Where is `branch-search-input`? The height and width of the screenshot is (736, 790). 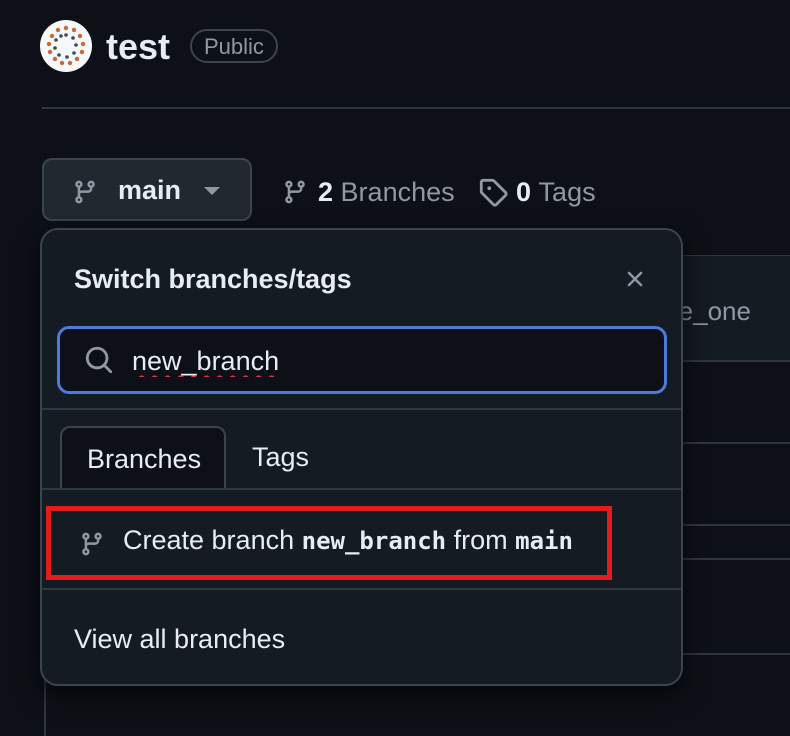
branch-search-input is located at coordinates (382, 361).